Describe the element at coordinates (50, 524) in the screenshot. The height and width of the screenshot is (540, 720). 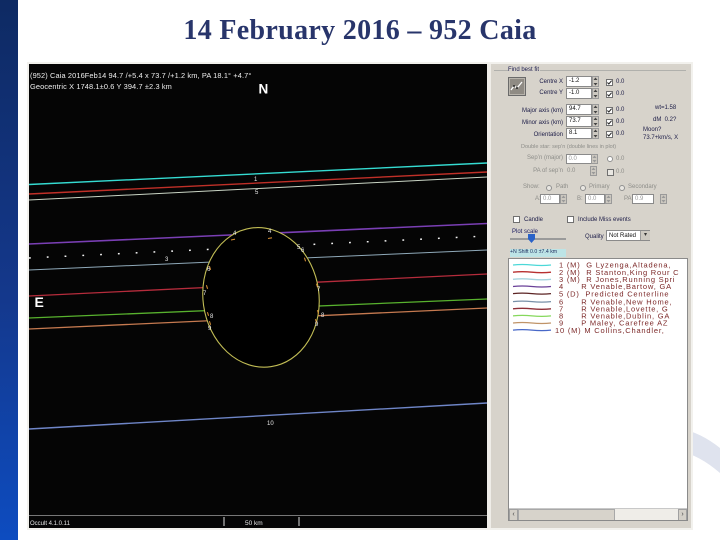
I see `svg-text: Occult 4.1.0.11` at that location.